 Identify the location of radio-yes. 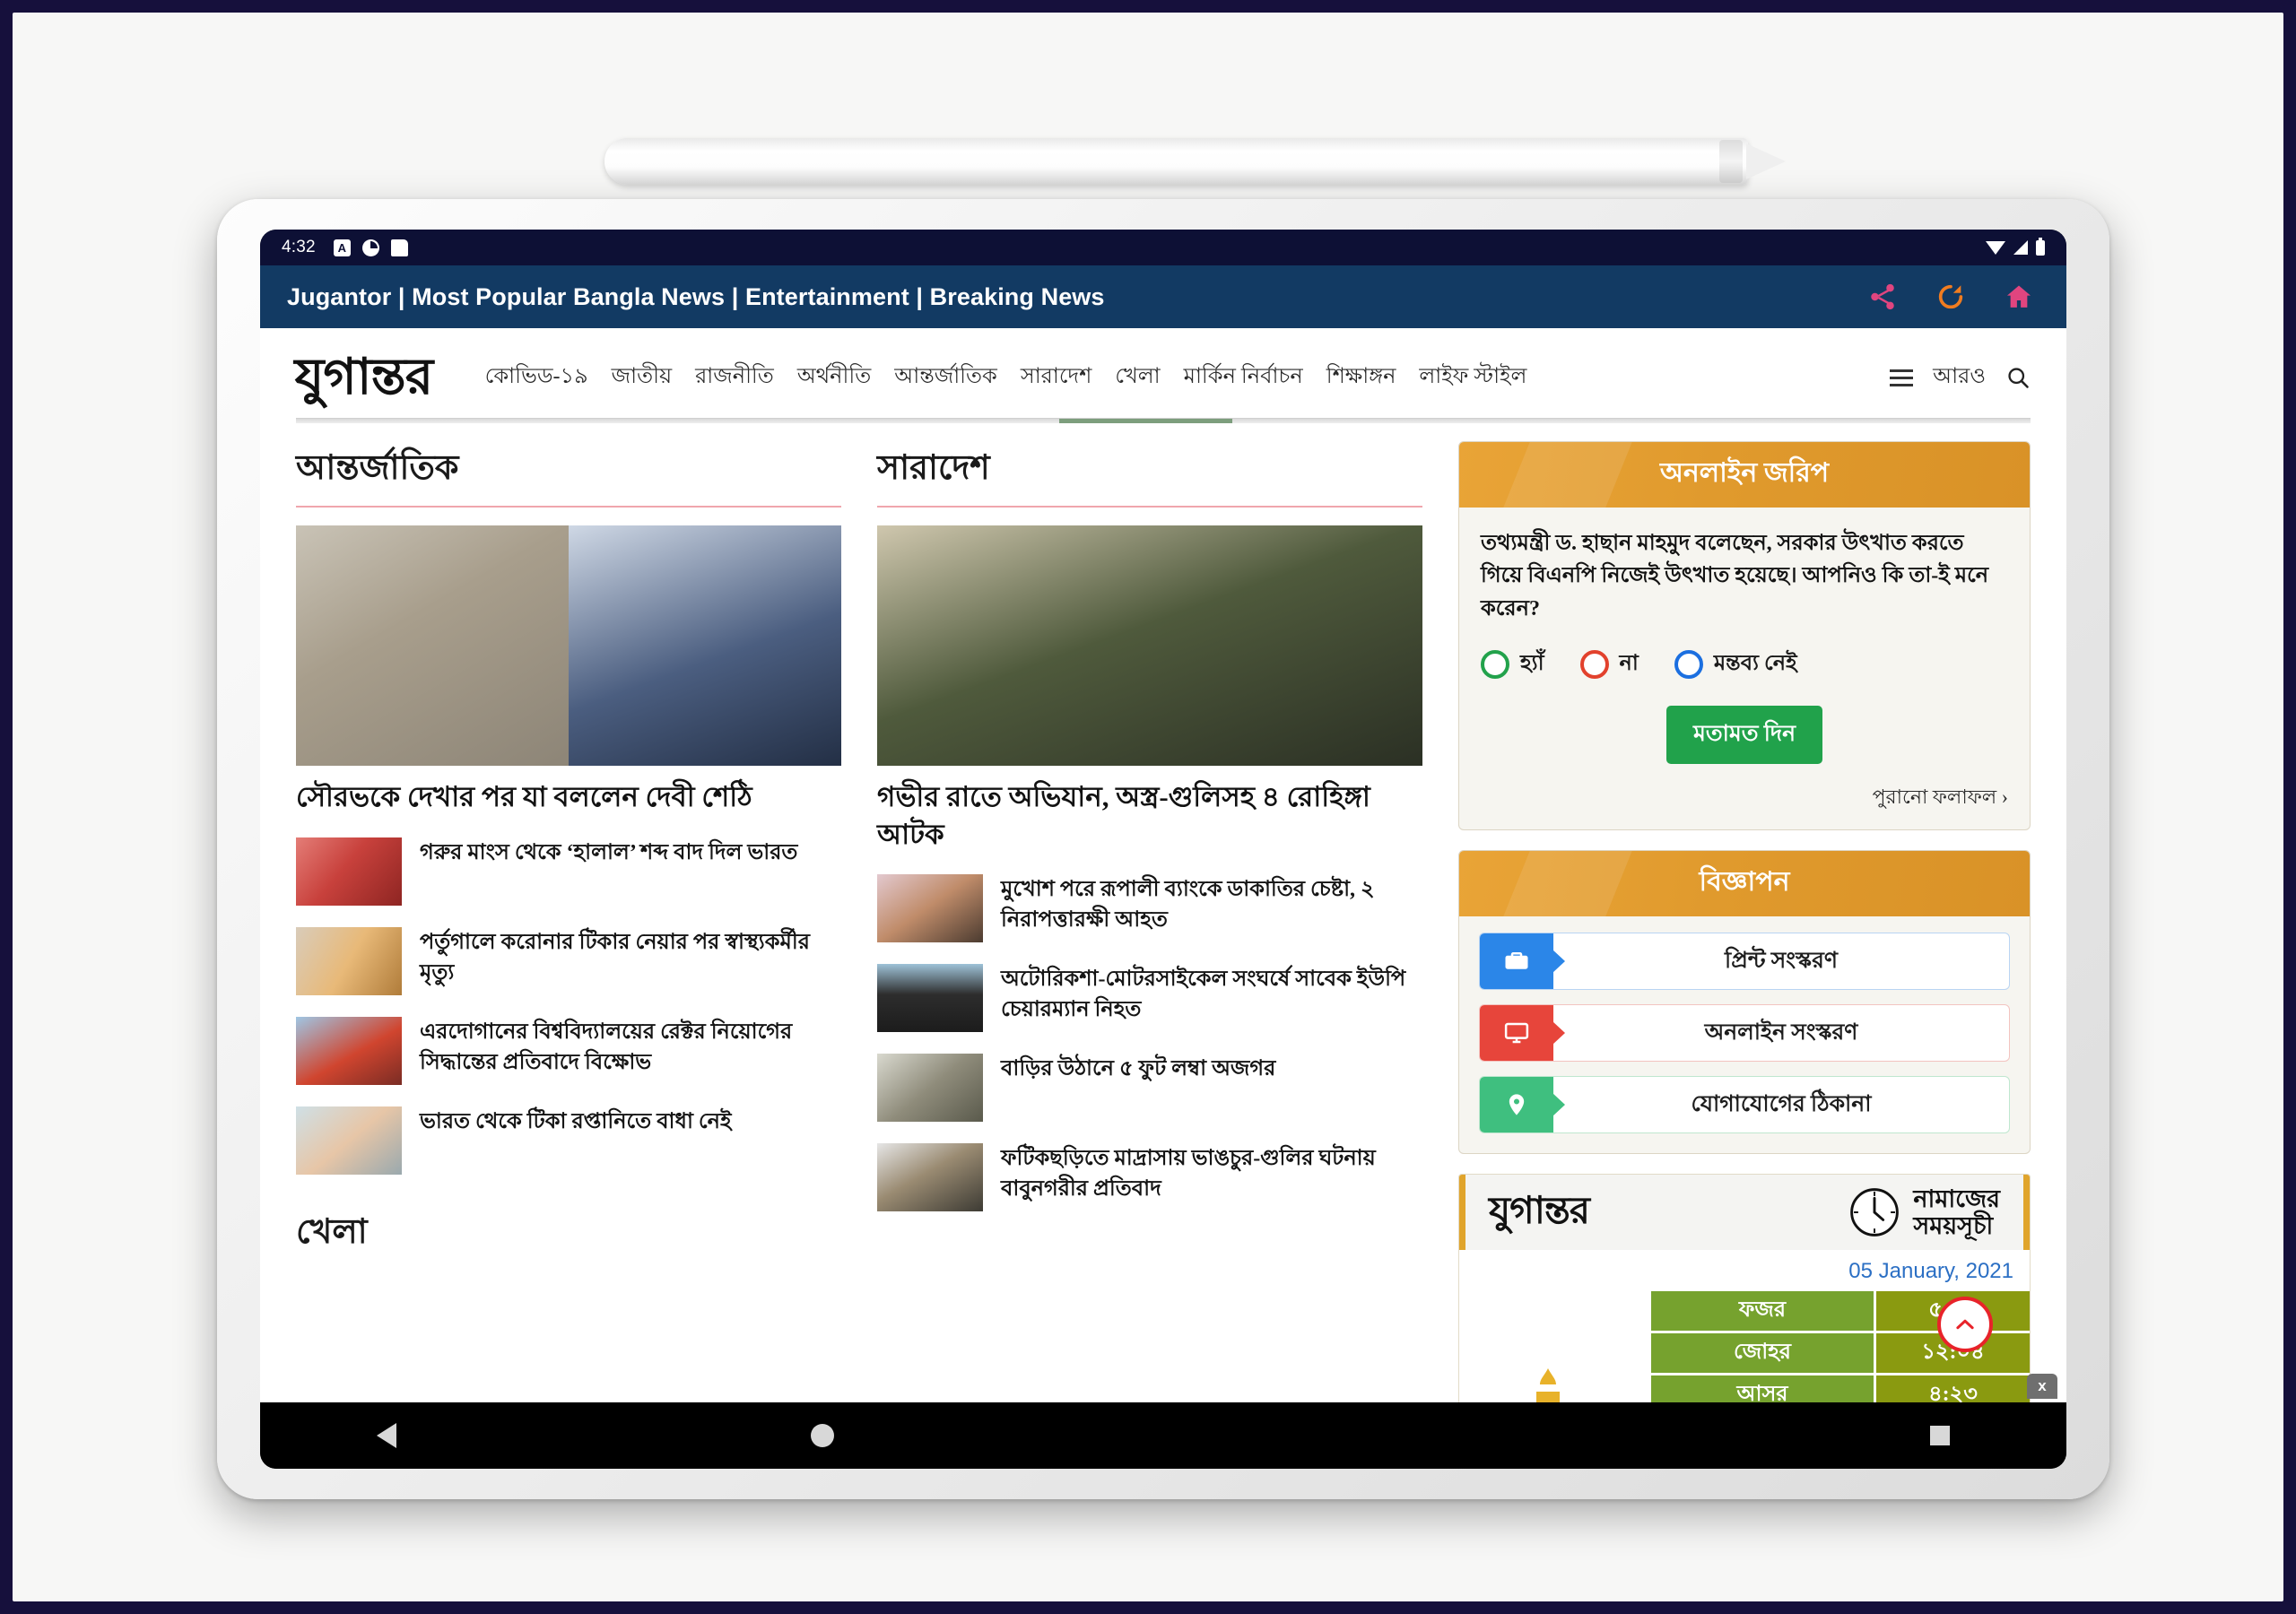
(1495, 665).